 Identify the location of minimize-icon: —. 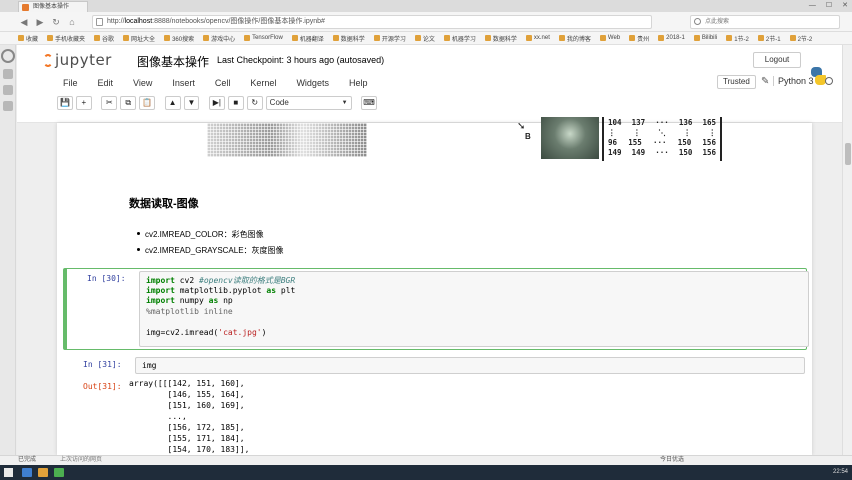
(812, 6).